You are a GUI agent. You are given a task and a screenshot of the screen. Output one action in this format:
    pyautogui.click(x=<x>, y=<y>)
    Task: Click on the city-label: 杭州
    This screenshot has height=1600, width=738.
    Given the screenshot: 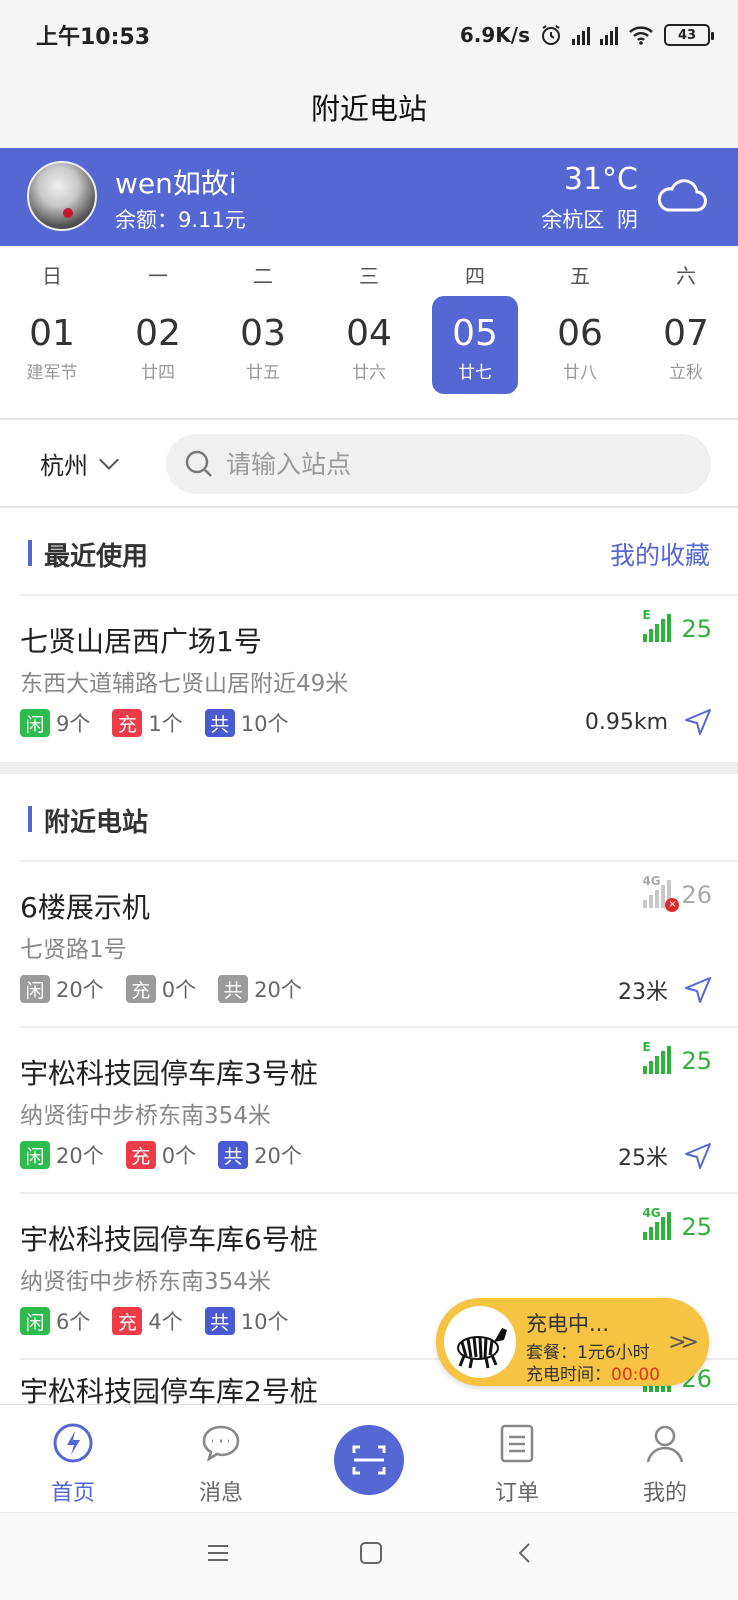 What is the action you would take?
    pyautogui.click(x=64, y=466)
    